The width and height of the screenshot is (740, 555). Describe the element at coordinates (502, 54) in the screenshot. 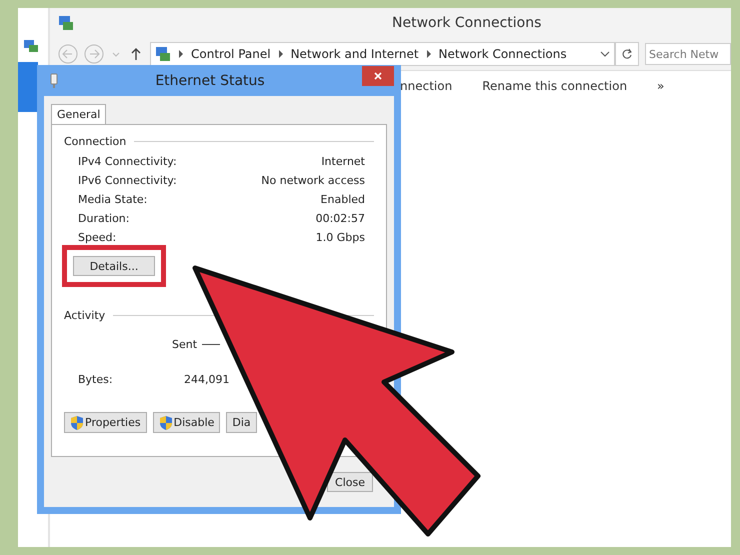

I see `breadcrumb: Network Connections` at that location.